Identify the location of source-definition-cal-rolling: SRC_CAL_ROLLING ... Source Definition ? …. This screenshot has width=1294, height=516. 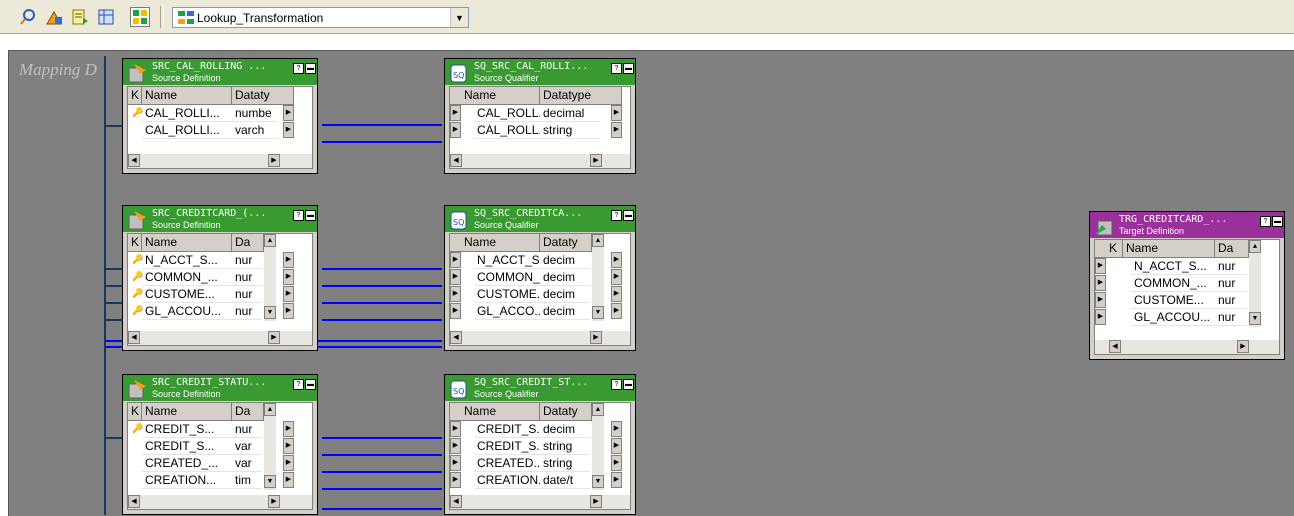
(220, 116).